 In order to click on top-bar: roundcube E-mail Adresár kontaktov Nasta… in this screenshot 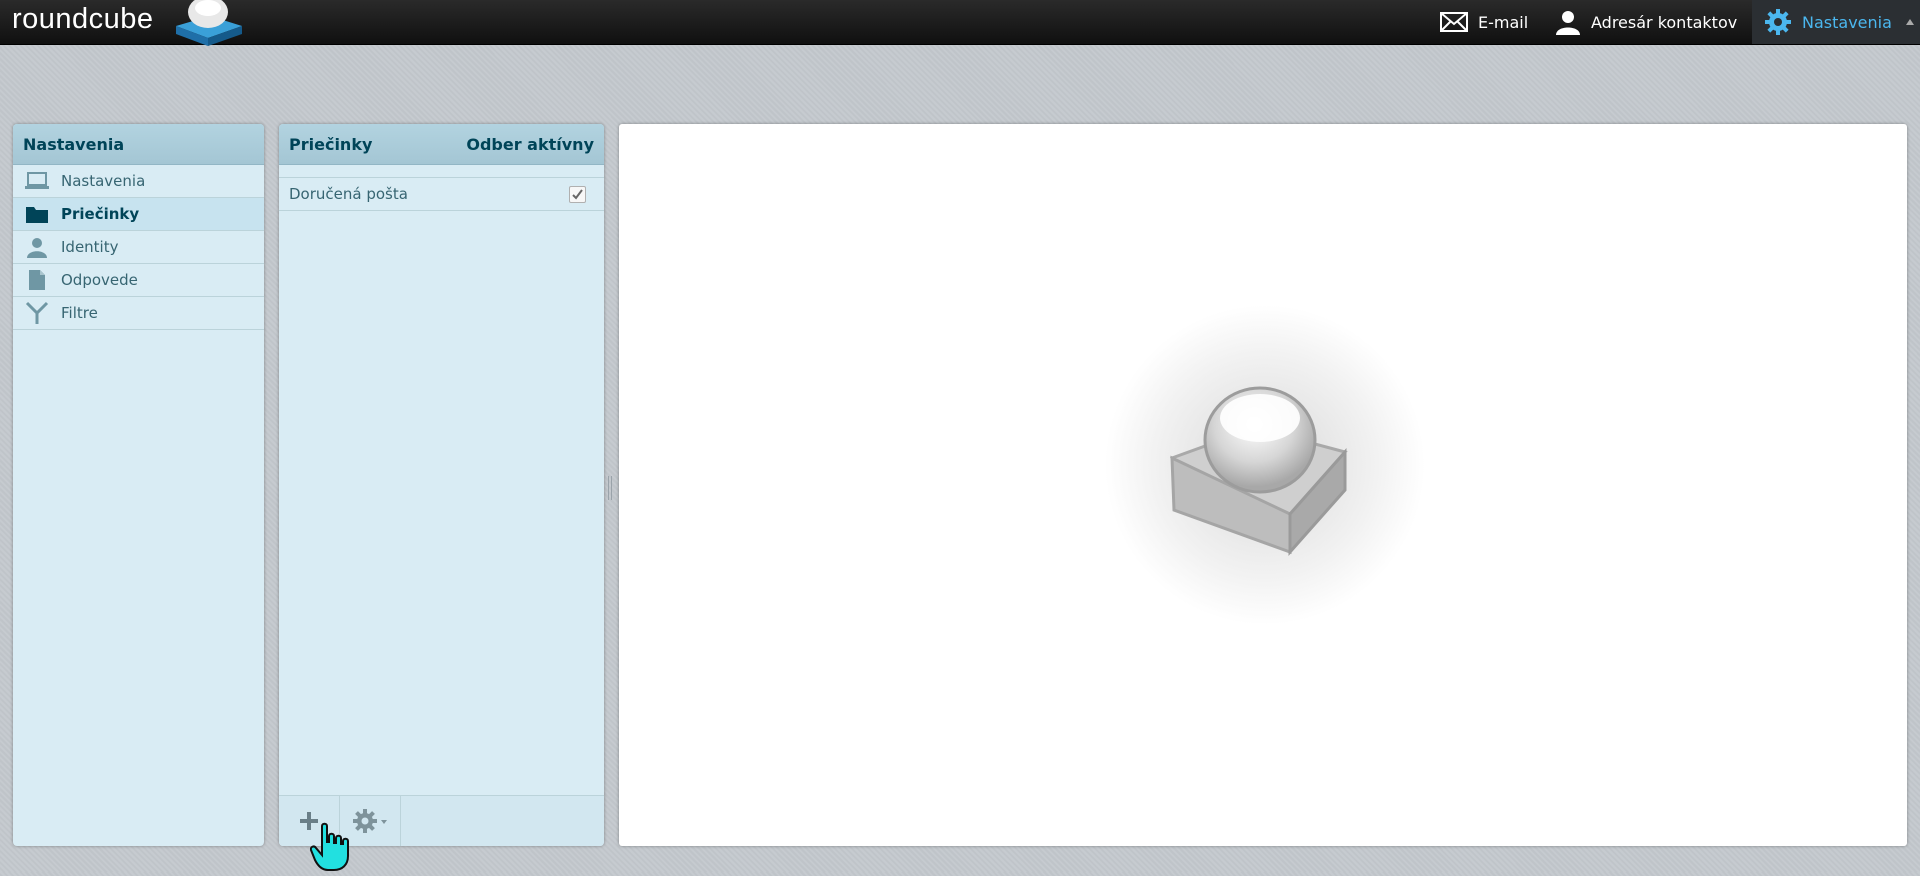, I will do `click(960, 23)`.